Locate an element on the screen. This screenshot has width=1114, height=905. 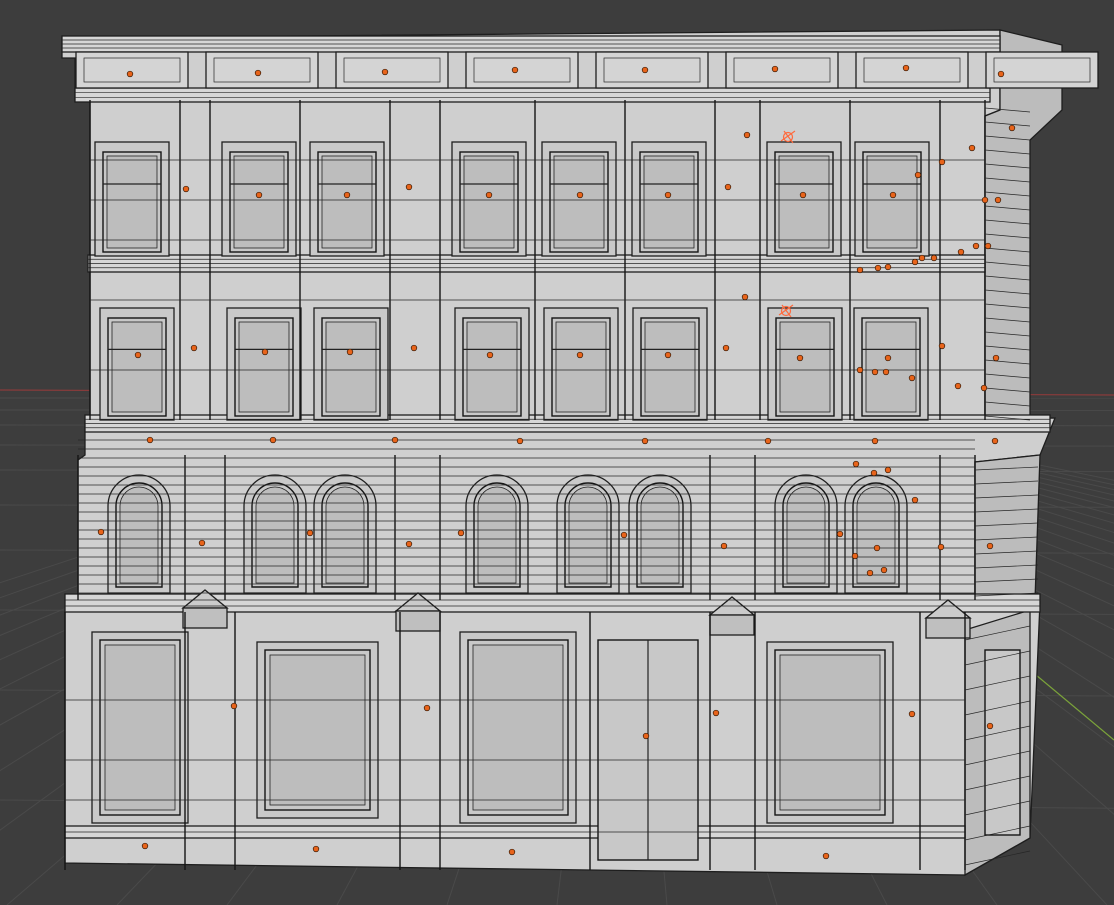
second-window-2-glass is located at coordinates (351, 367).